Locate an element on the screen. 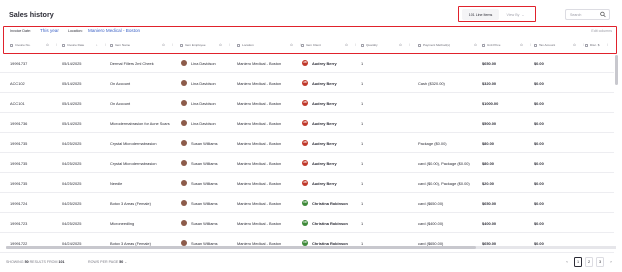 The width and height of the screenshot is (622, 272). column-header-payment-method: Payment Method(s) ⊙ ⁝ is located at coordinates (451, 45).